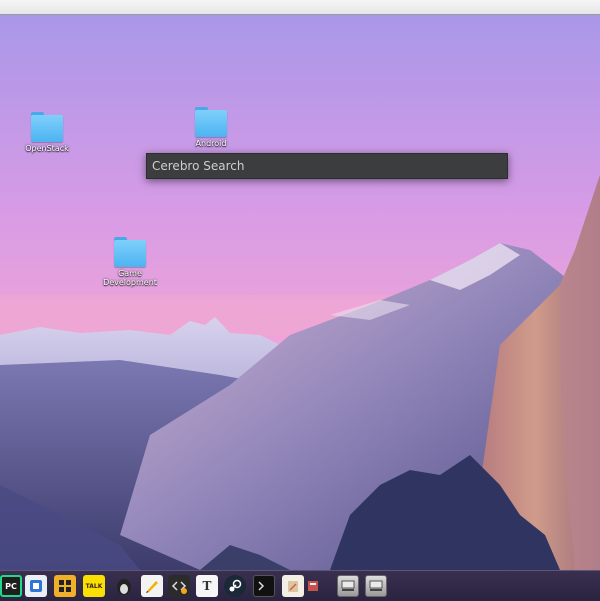 The image size is (600, 601). I want to click on files-icon, so click(313, 586).